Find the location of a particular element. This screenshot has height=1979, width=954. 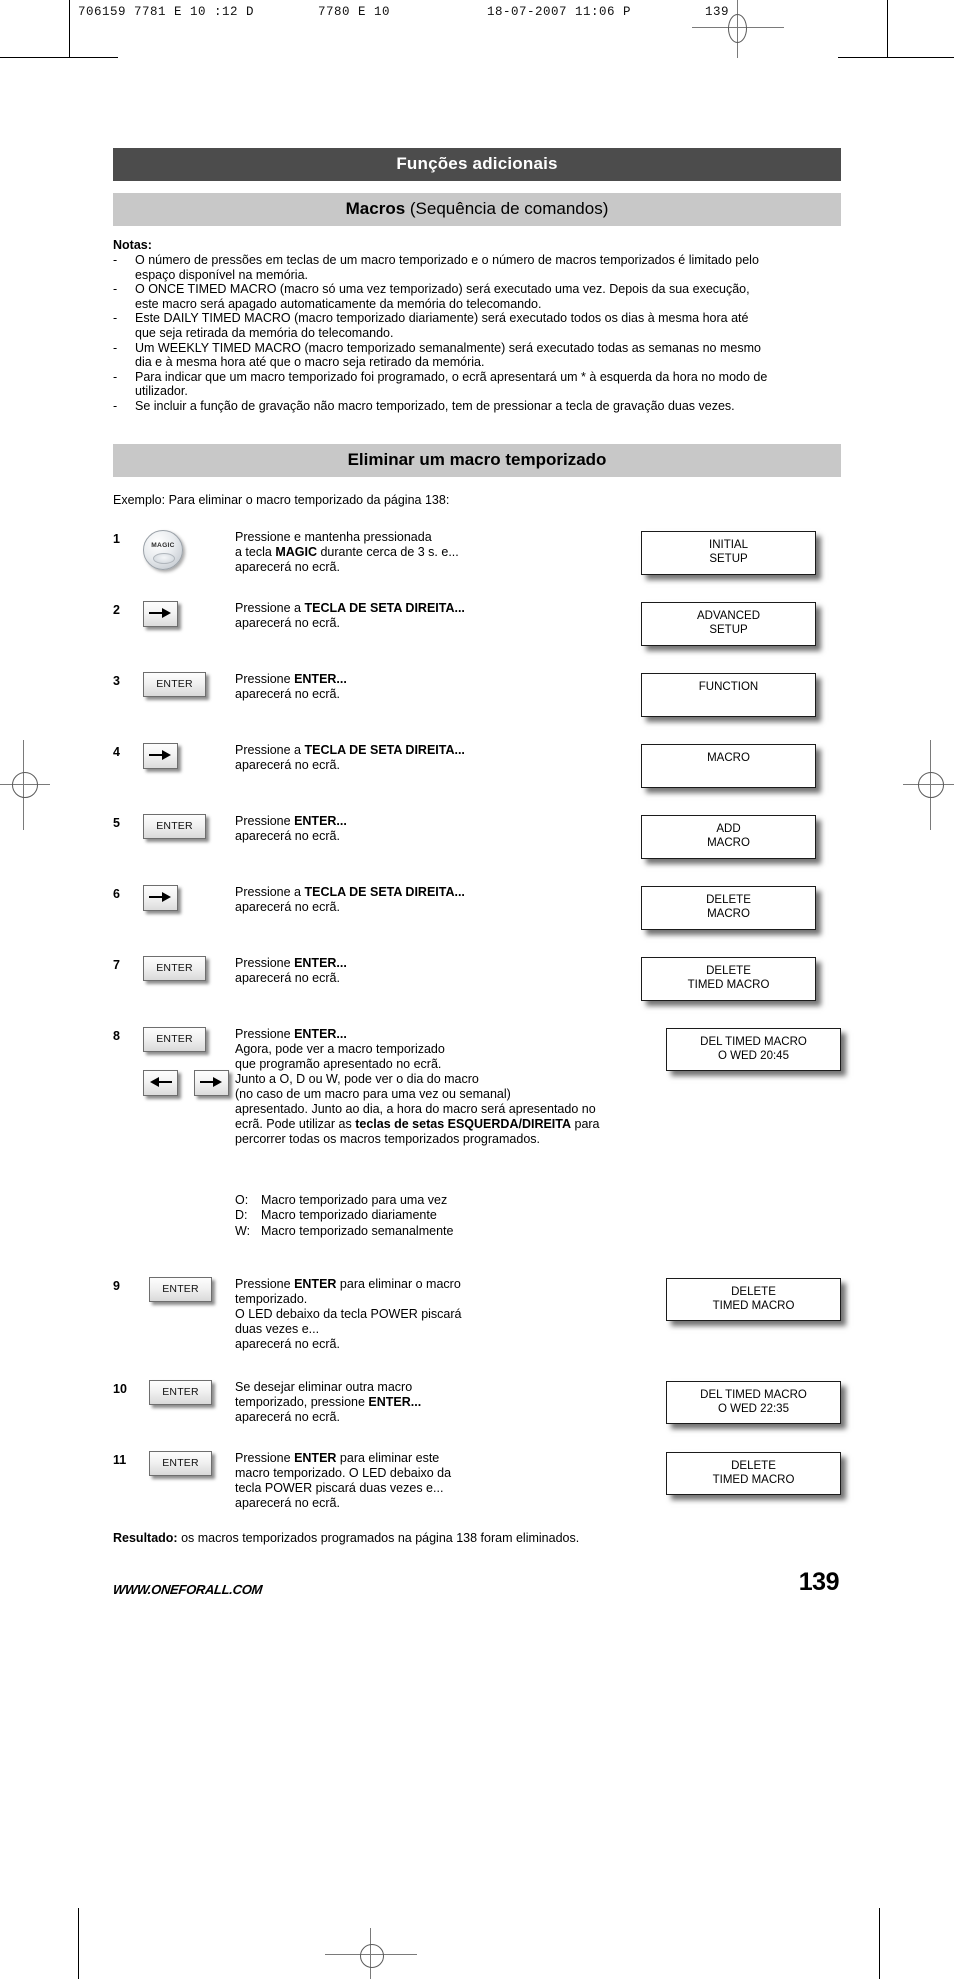

step-display-wrap: INITIAL SETUP is located at coordinates (741, 552).